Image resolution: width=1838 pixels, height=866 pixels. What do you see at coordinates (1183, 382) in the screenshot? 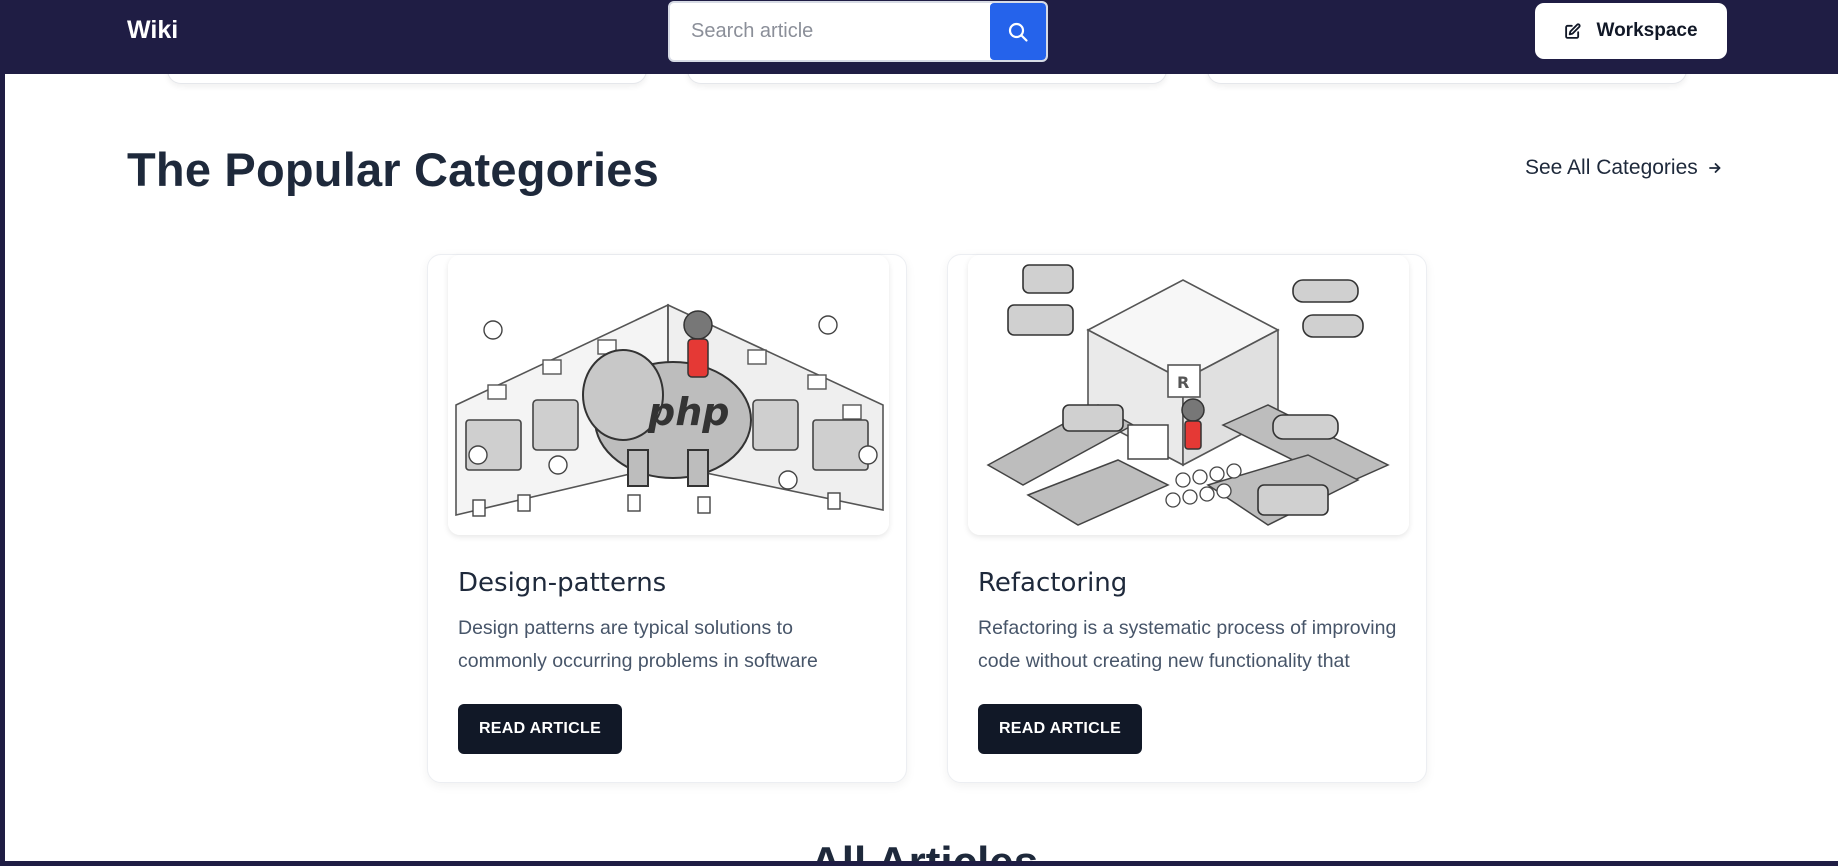
I see `svg-text: R` at bounding box center [1183, 382].